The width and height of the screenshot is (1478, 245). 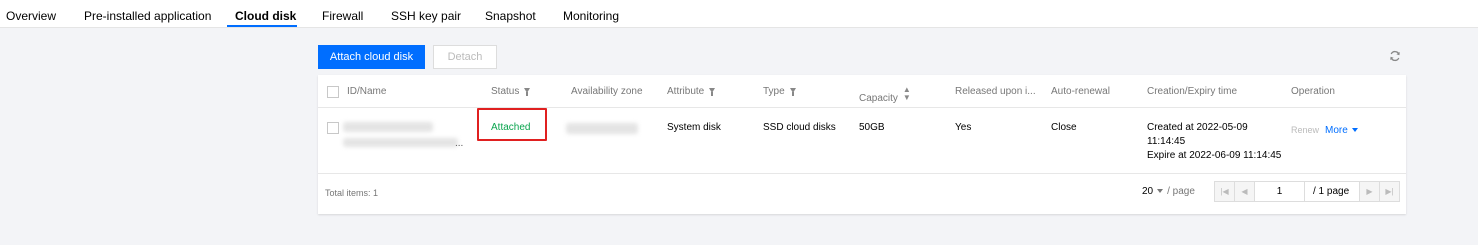 What do you see at coordinates (1225, 191) in the screenshot?
I see `first-page-icon: |◀` at bounding box center [1225, 191].